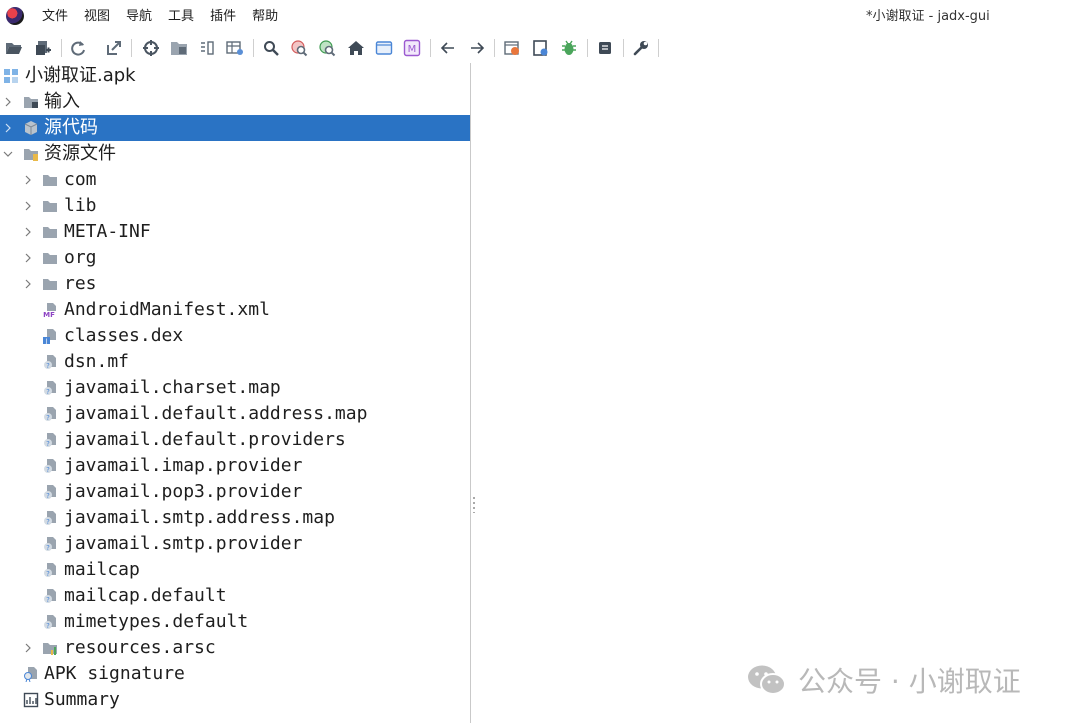 The width and height of the screenshot is (1080, 723). I want to click on back-arrow-icon, so click(448, 48).